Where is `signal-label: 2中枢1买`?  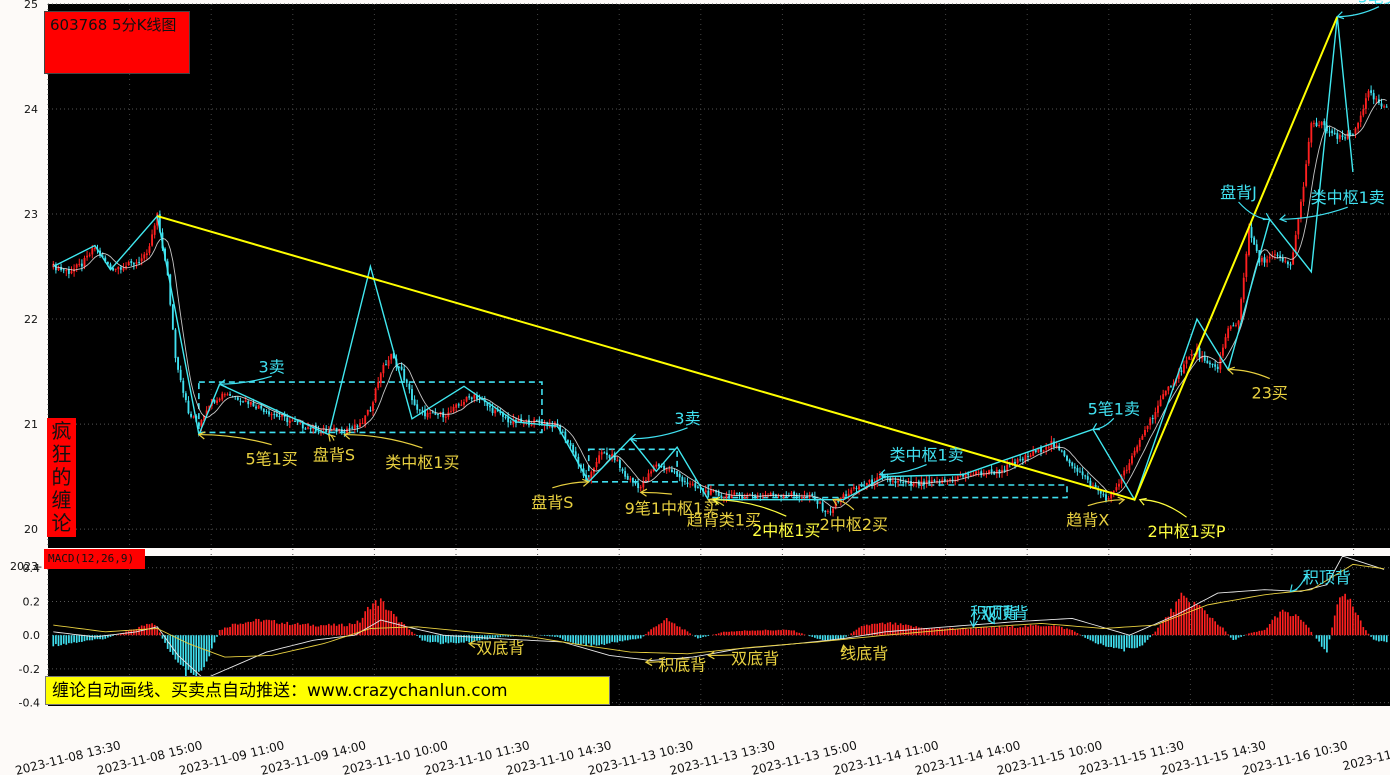
signal-label: 2中枢1买 is located at coordinates (786, 530).